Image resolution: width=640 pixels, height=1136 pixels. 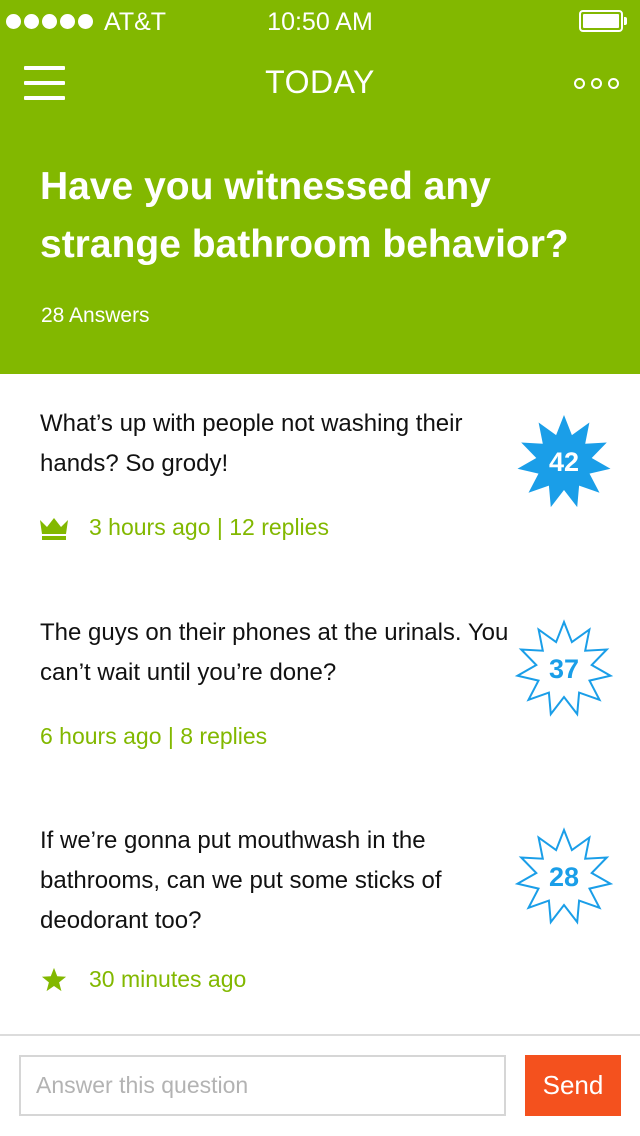 I want to click on vote-count: 28, so click(x=564, y=877).